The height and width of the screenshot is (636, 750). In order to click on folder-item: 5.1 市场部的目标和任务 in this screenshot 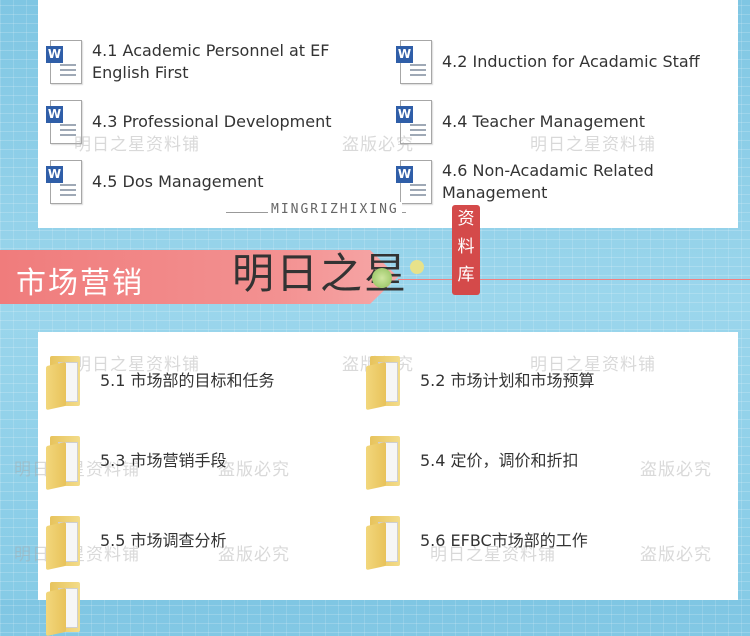, I will do `click(160, 382)`.